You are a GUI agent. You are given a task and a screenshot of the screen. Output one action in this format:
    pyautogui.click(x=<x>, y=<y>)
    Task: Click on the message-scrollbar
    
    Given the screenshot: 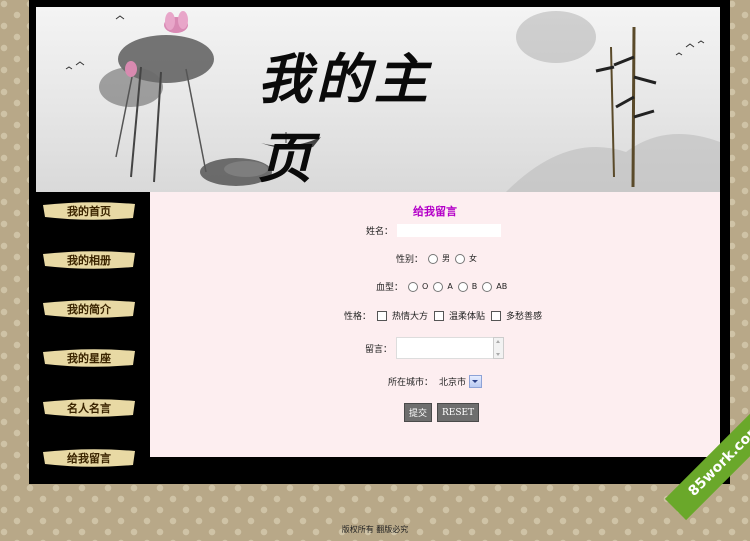 What is the action you would take?
    pyautogui.click(x=499, y=348)
    